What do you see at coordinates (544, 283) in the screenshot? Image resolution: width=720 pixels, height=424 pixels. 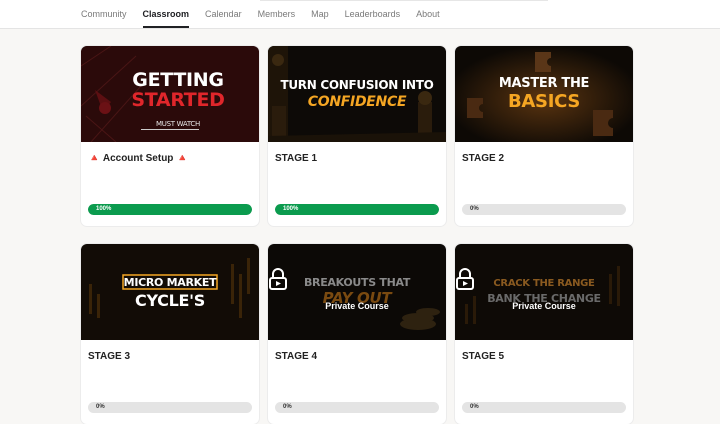 I see `thumbnail-title-line1: CRACK THE RANGE` at bounding box center [544, 283].